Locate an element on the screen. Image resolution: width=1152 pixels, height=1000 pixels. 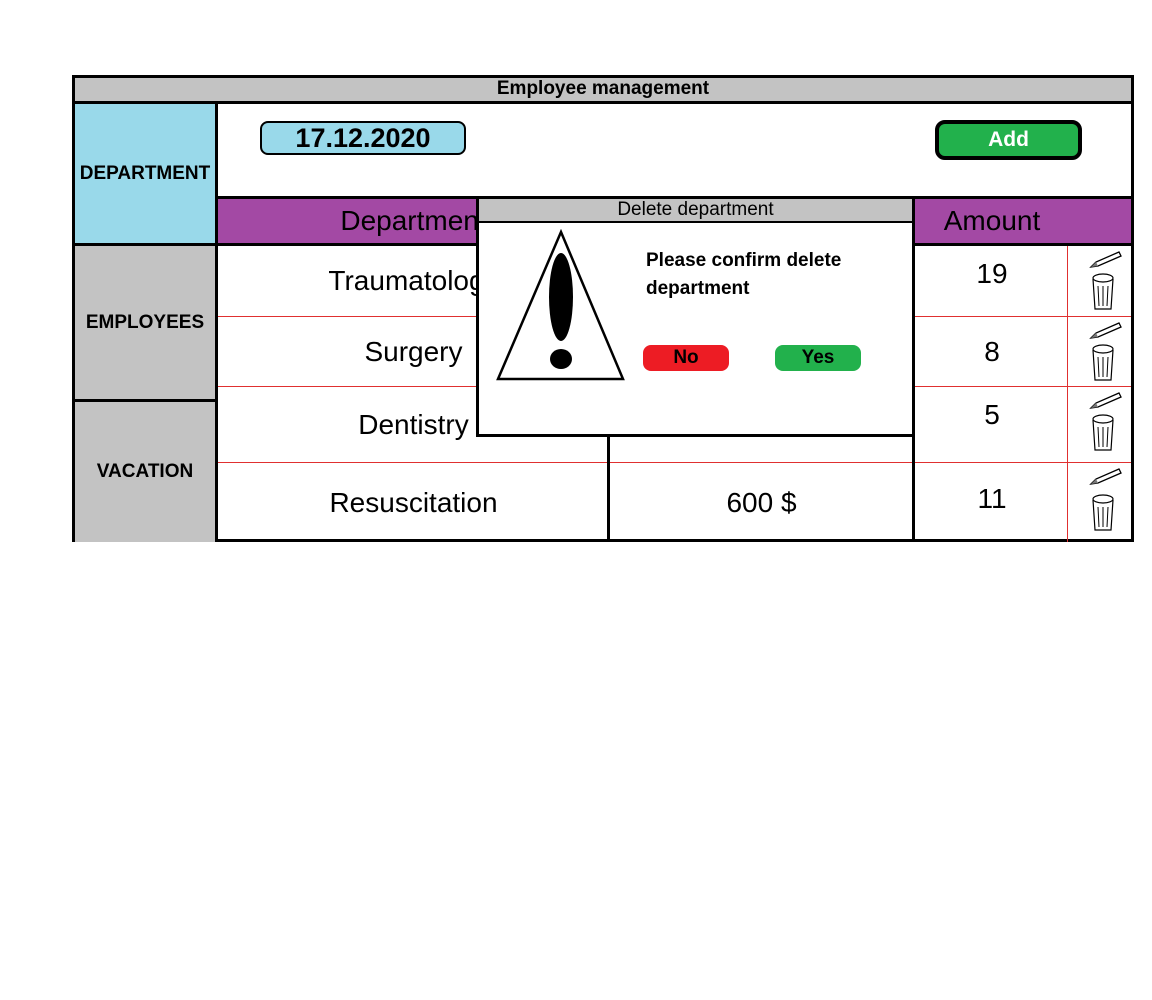
department-amount: 11 is located at coordinates (992, 498).